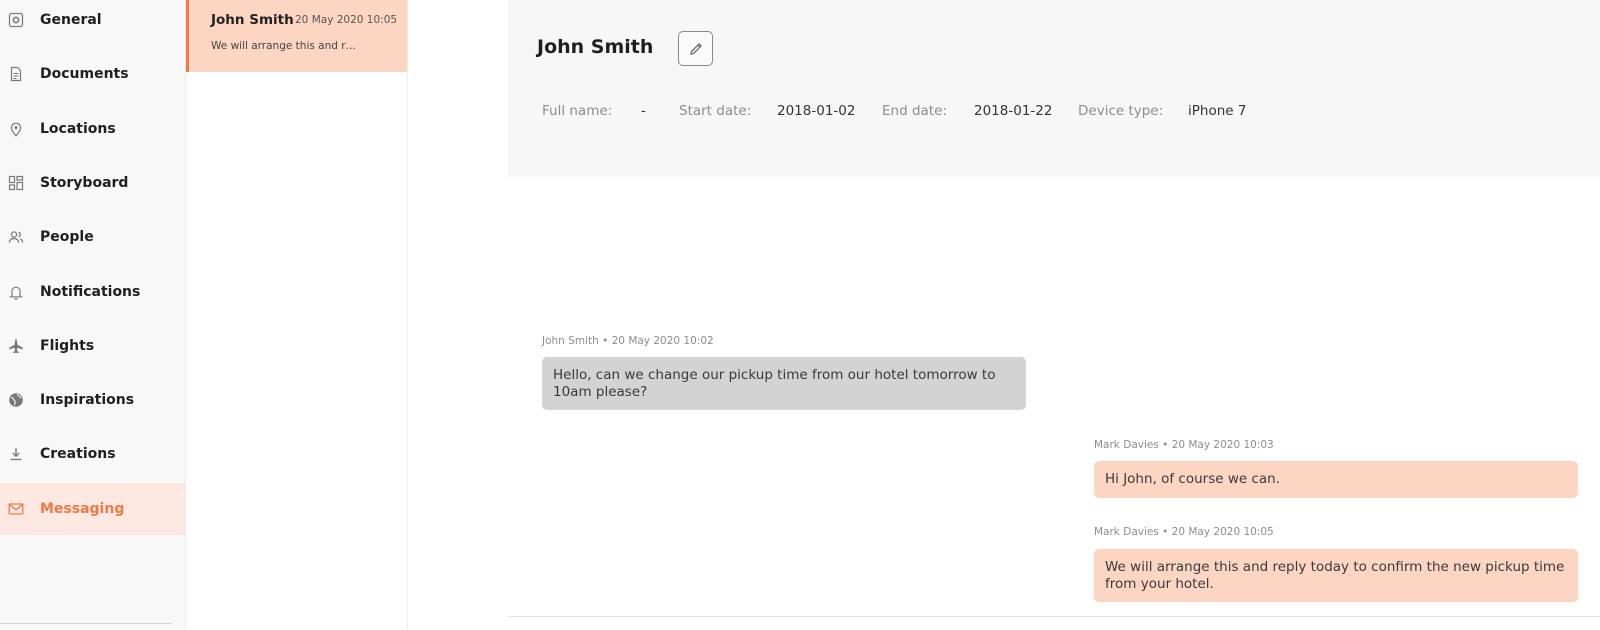 Image resolution: width=1600 pixels, height=630 pixels. Describe the element at coordinates (252, 20) in the screenshot. I see `conversation-name: John Smith` at that location.